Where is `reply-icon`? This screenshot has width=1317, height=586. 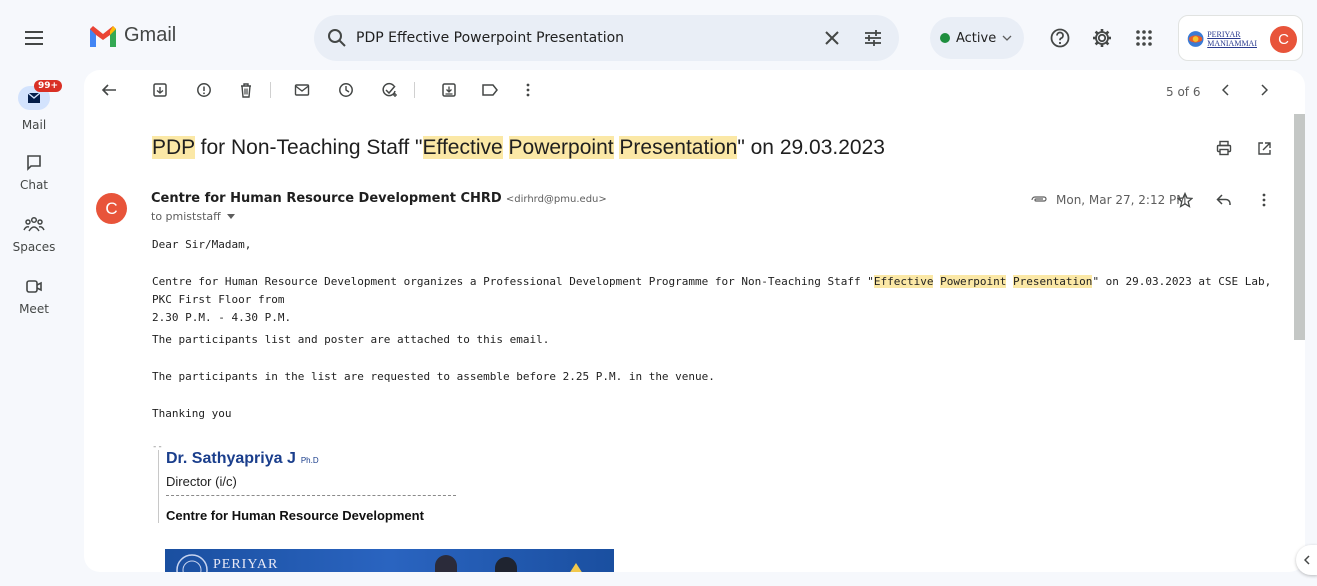
reply-icon is located at coordinates (1223, 199).